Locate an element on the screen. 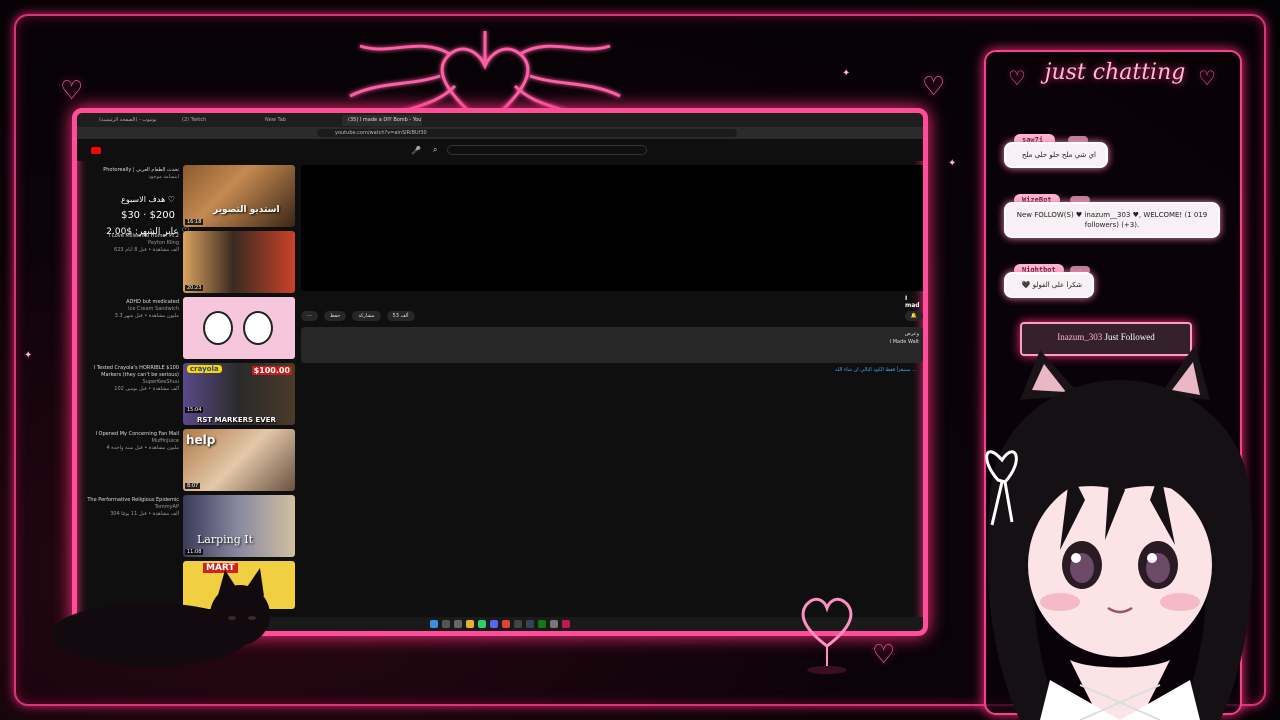 The image size is (1280, 720). video-player is located at coordinates (612, 228).